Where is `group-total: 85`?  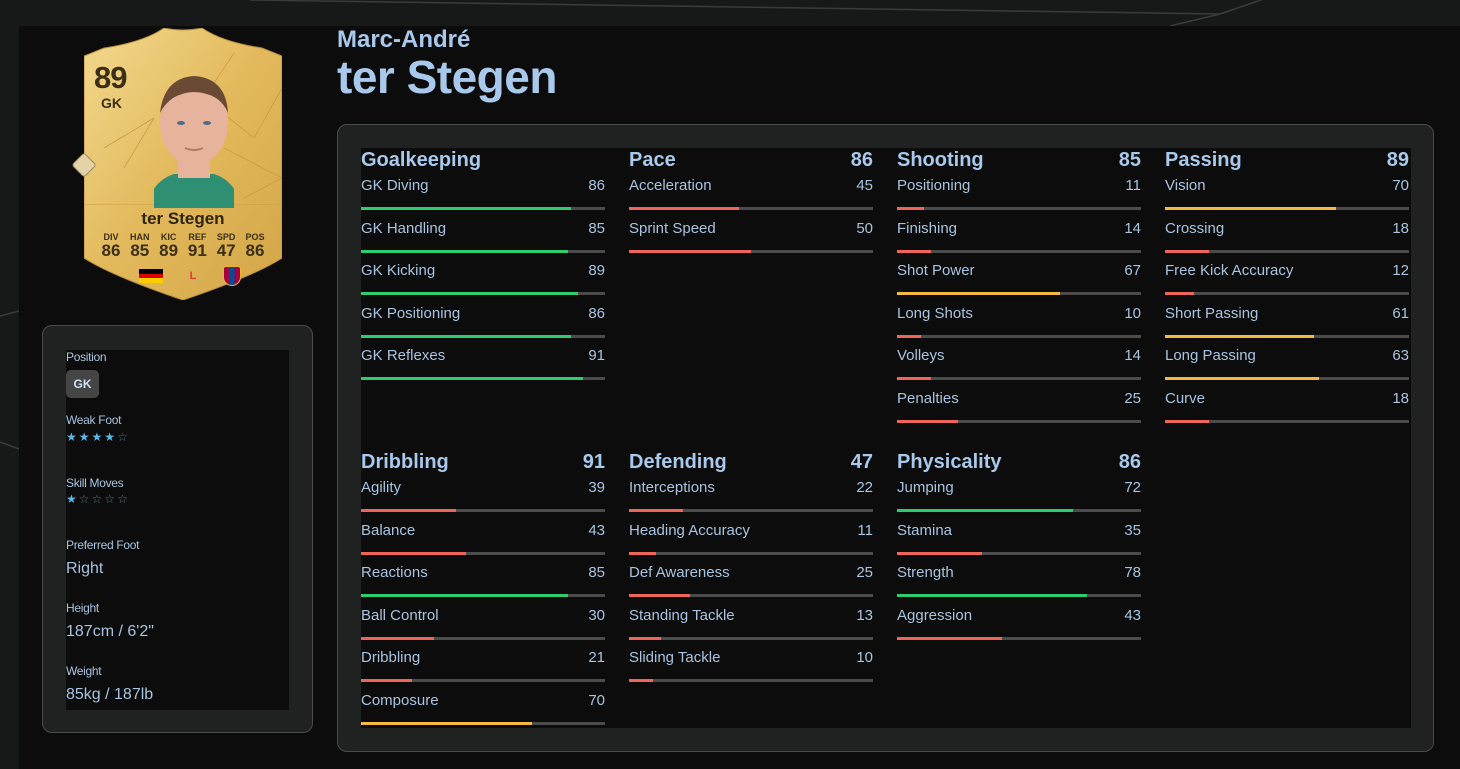 group-total: 85 is located at coordinates (1129, 160).